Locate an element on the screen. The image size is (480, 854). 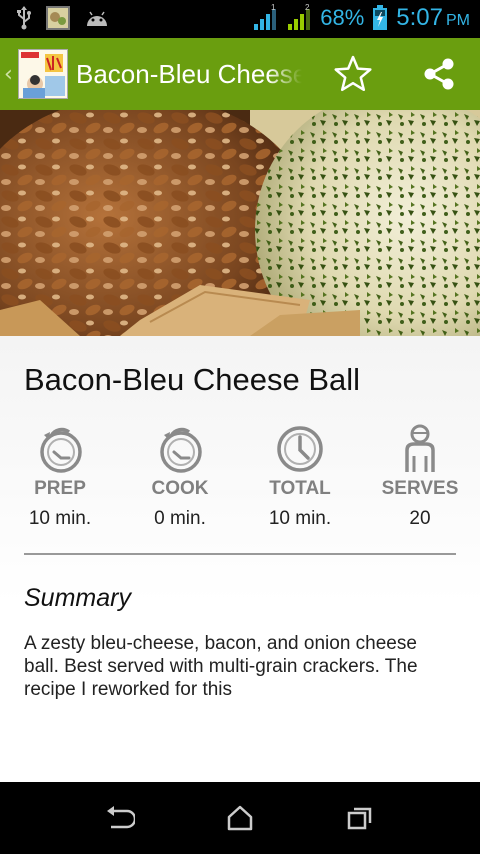
signal-2-icon: 2 is located at coordinates (299, 17).